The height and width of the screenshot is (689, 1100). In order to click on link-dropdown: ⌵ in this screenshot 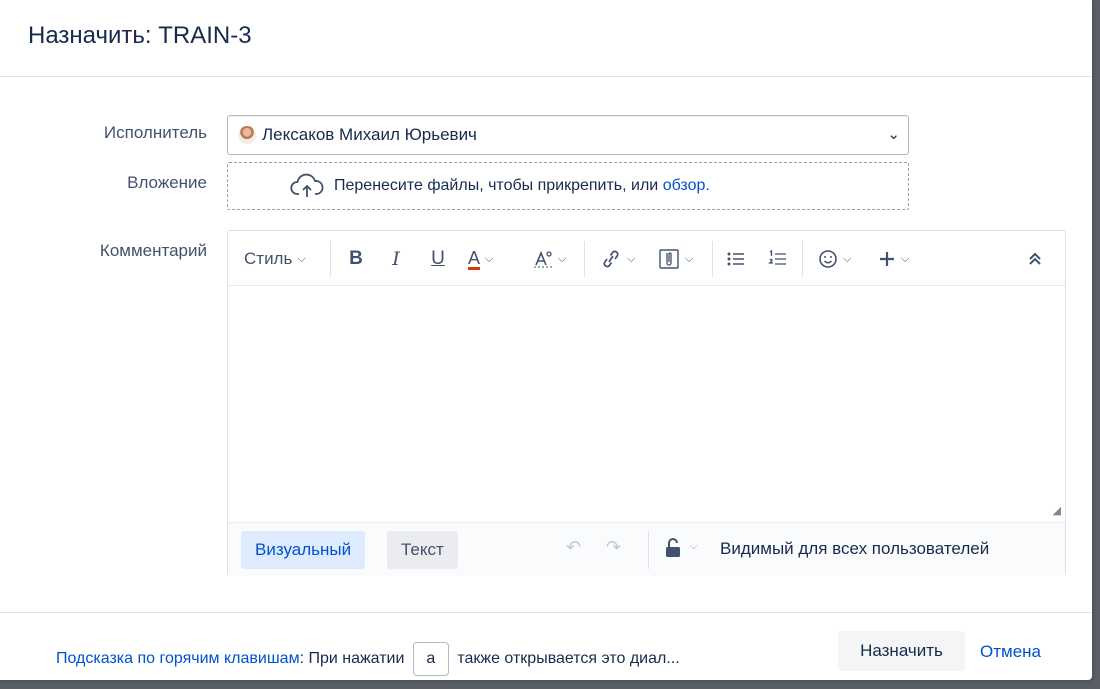, I will do `click(617, 259)`.